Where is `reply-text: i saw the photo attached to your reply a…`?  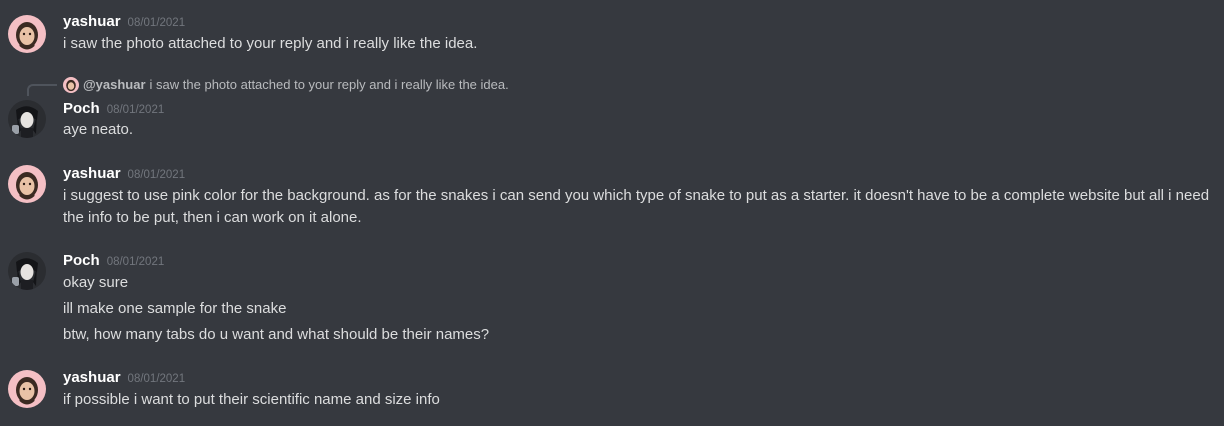
reply-text: i saw the photo attached to your reply a… is located at coordinates (329, 85).